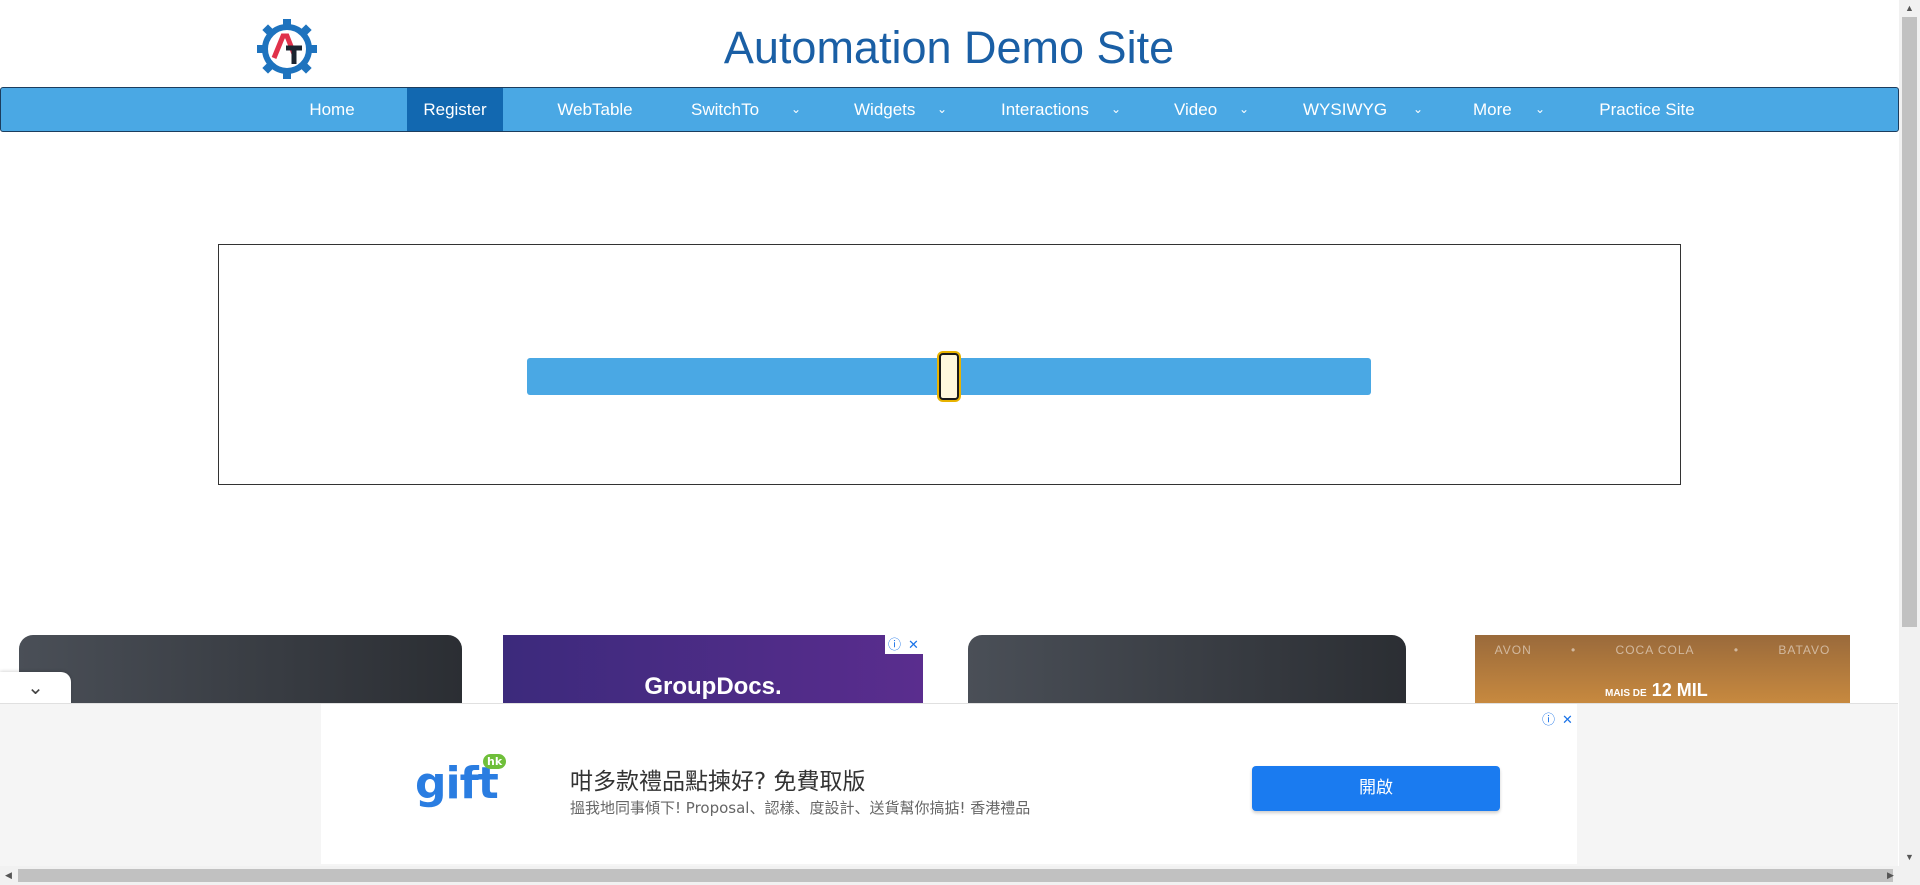  I want to click on nav-label: Register, so click(455, 109).